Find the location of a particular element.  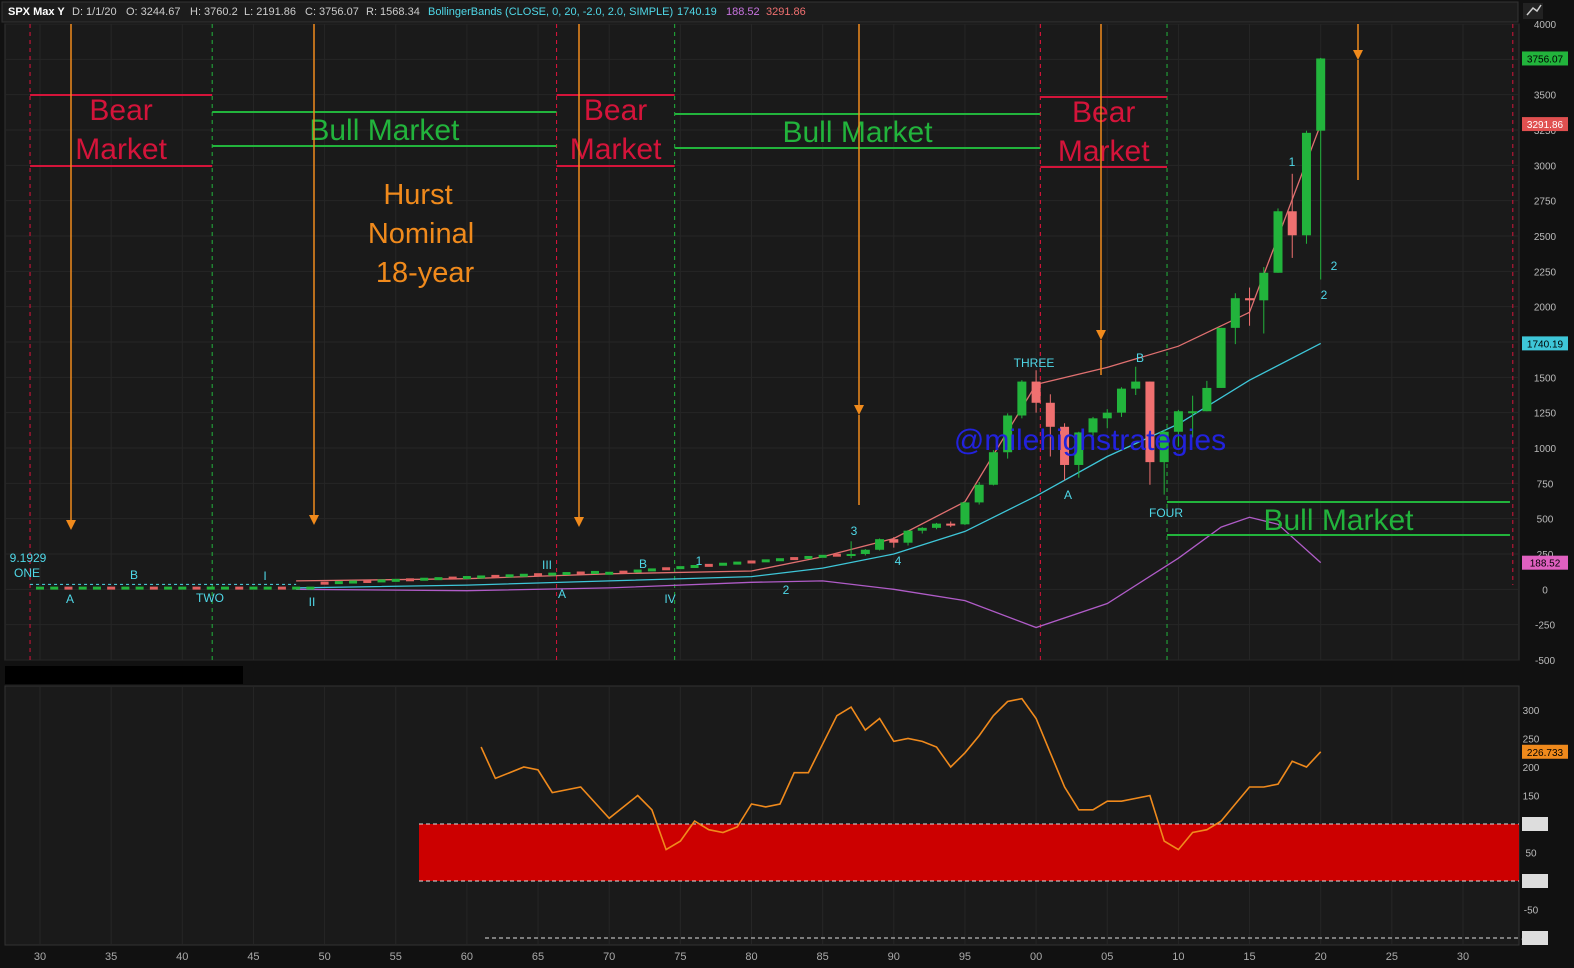

price-tag-label: 1740.19 is located at coordinates (1545, 344).